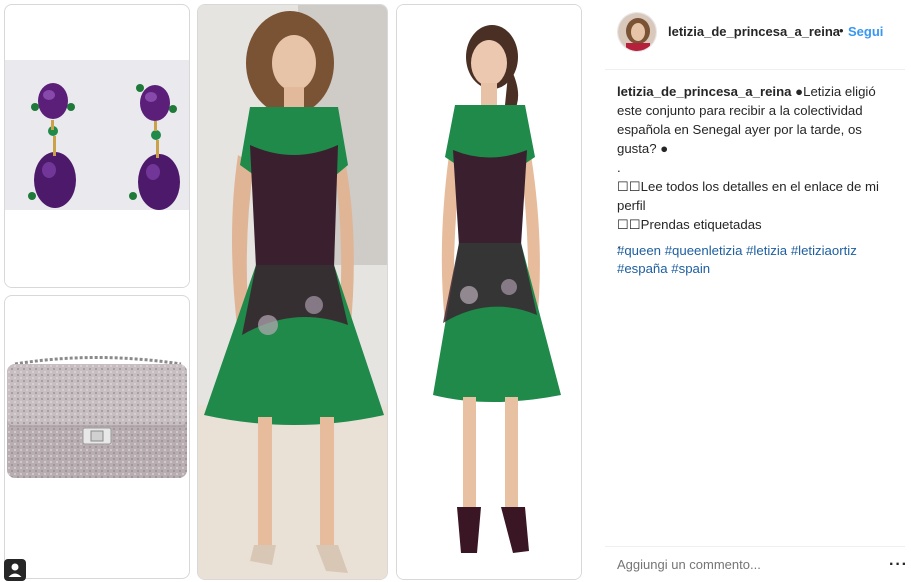 The height and width of the screenshot is (582, 911). I want to click on earrings-photo, so click(97, 146).